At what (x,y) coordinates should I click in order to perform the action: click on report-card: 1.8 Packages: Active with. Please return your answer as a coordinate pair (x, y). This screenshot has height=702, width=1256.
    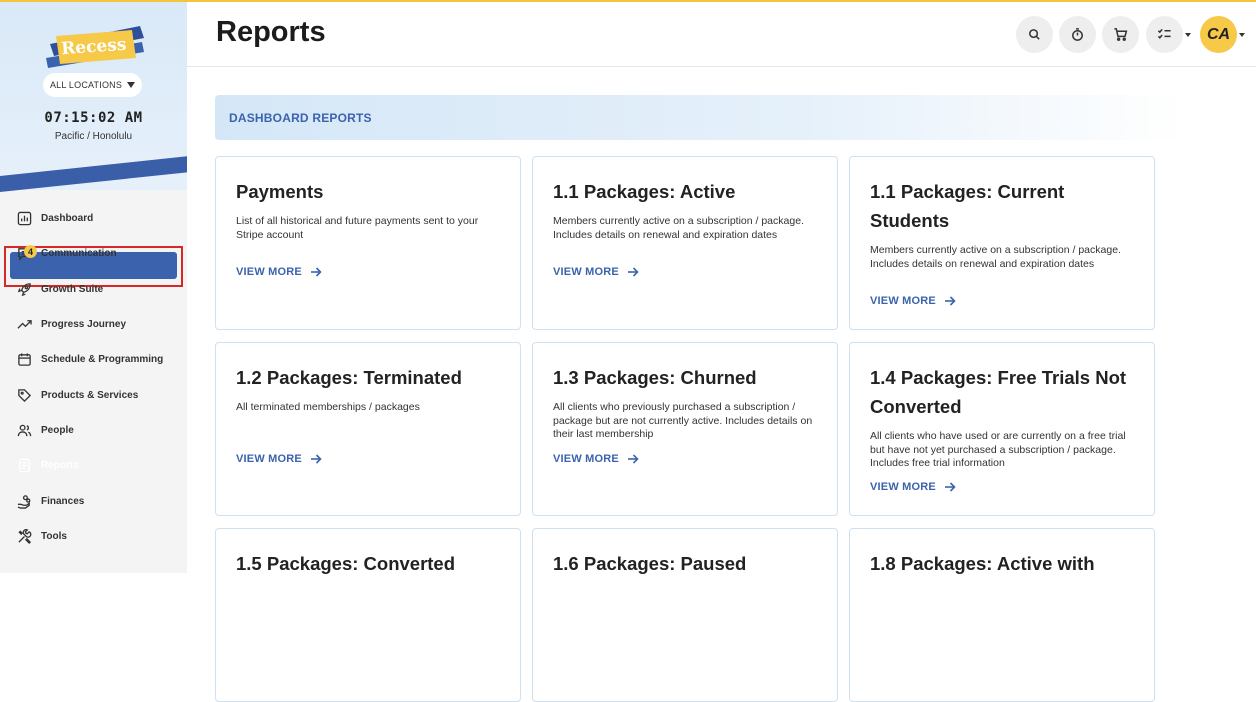
    Looking at the image, I should click on (1002, 615).